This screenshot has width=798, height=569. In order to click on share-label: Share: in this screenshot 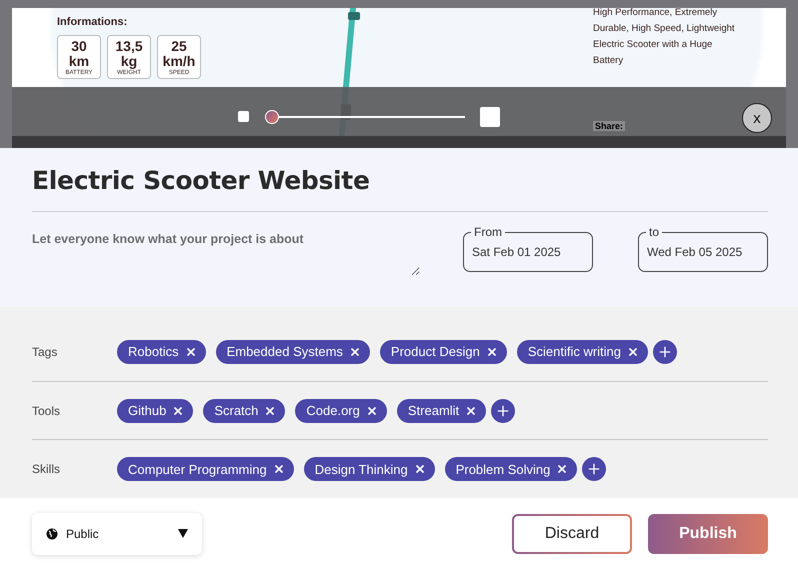, I will do `click(609, 126)`.